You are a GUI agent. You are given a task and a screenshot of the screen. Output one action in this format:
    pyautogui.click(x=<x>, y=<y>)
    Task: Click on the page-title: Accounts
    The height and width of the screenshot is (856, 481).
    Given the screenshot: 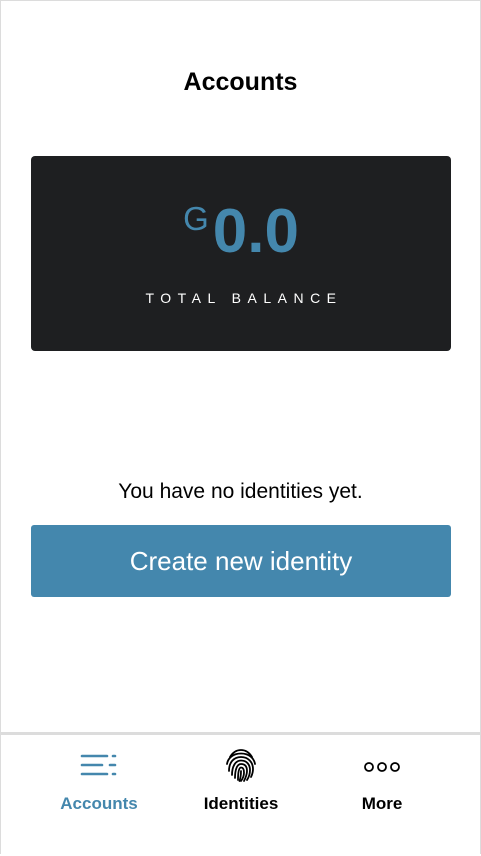 What is the action you would take?
    pyautogui.click(x=240, y=82)
    